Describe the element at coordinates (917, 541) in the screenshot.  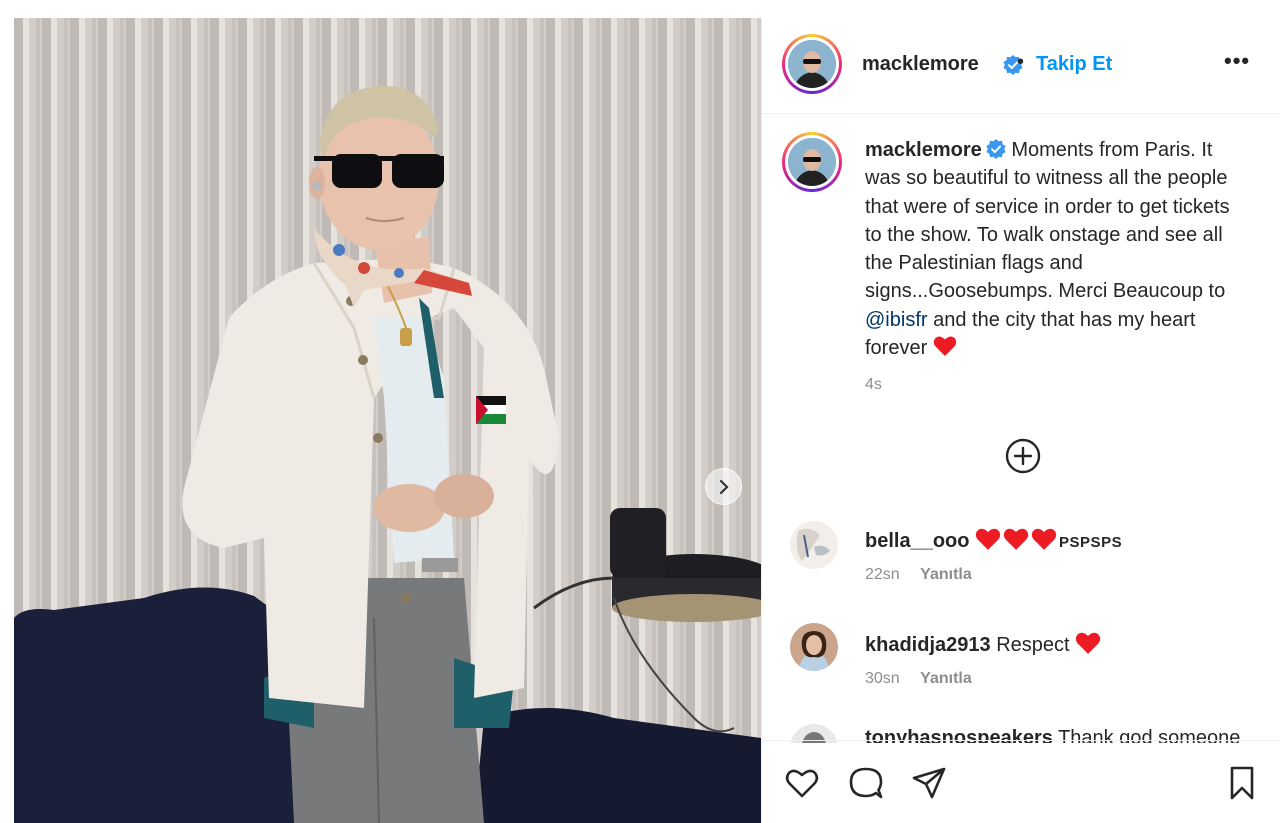
I see `comment-username: bella__ooo` at that location.